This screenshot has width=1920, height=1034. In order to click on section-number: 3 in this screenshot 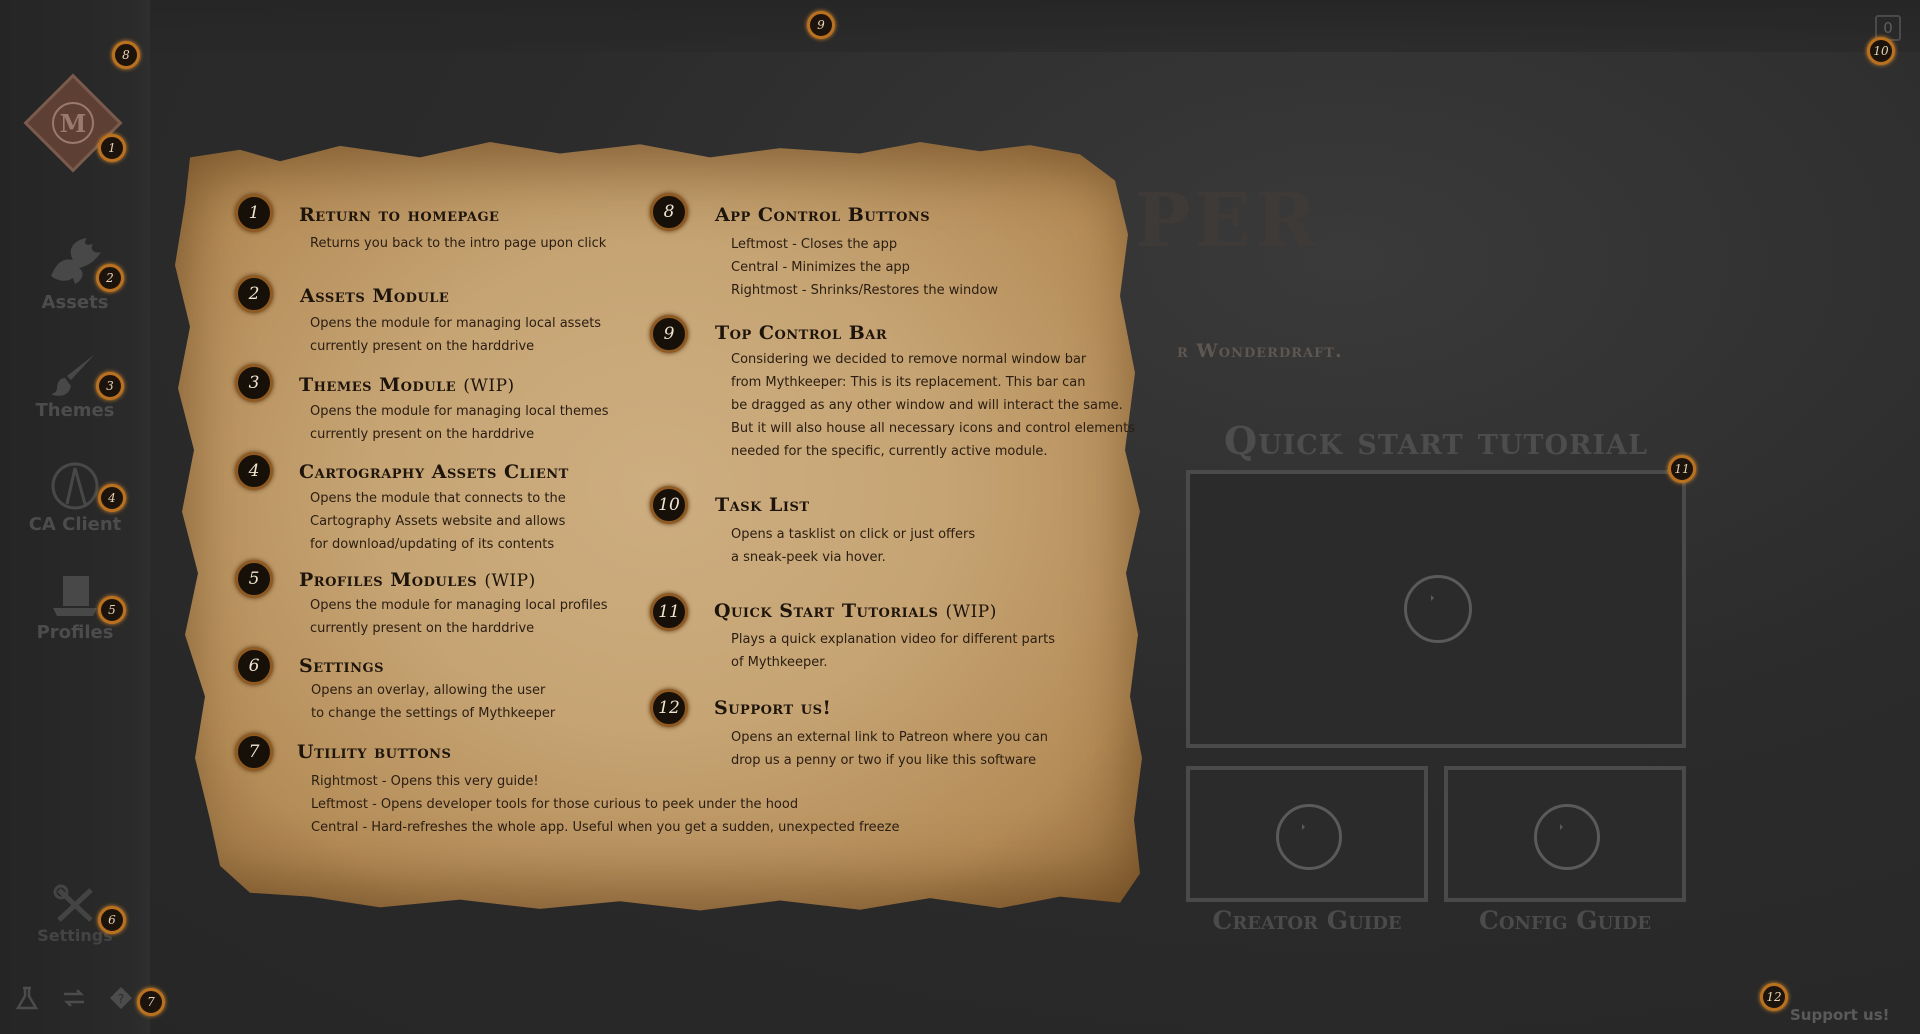, I will do `click(254, 383)`.